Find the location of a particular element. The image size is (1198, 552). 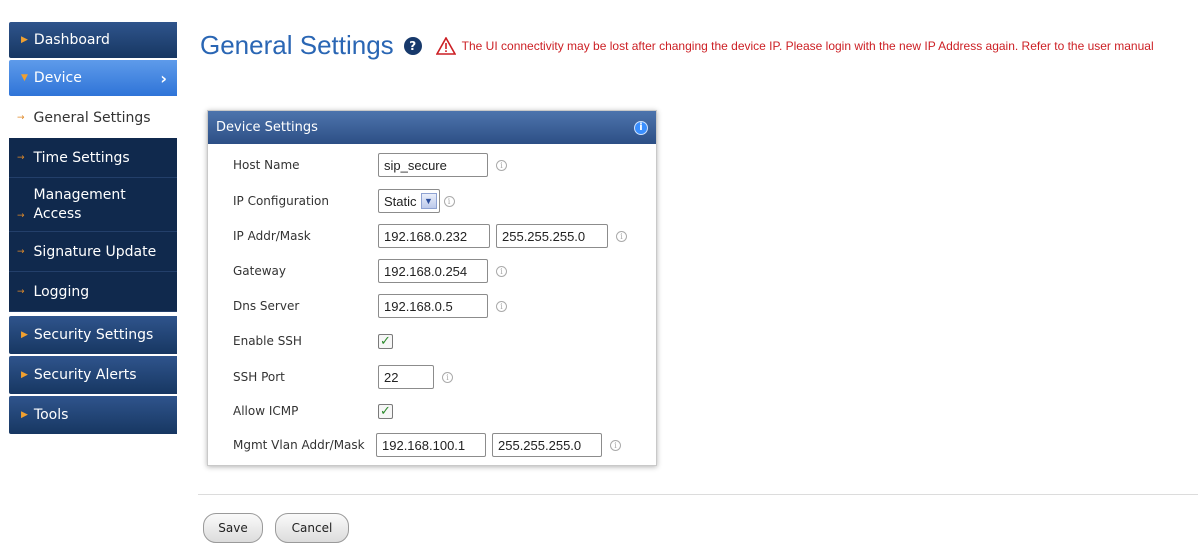

allow-icmp-checkbox: ✓ is located at coordinates (385, 411).